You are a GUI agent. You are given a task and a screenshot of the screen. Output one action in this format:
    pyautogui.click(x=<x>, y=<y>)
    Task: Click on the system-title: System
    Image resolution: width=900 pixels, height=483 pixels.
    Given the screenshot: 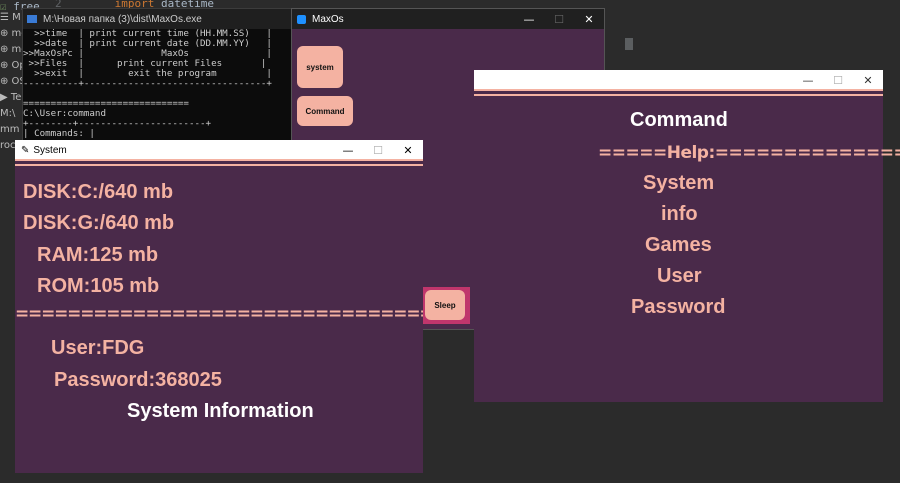 What is the action you would take?
    pyautogui.click(x=50, y=150)
    